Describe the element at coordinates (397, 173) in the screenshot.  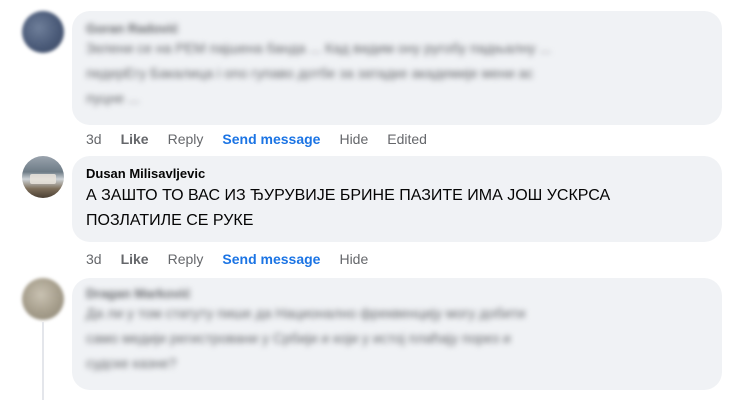
I see `comment-author: Dusan Milisavljevic` at that location.